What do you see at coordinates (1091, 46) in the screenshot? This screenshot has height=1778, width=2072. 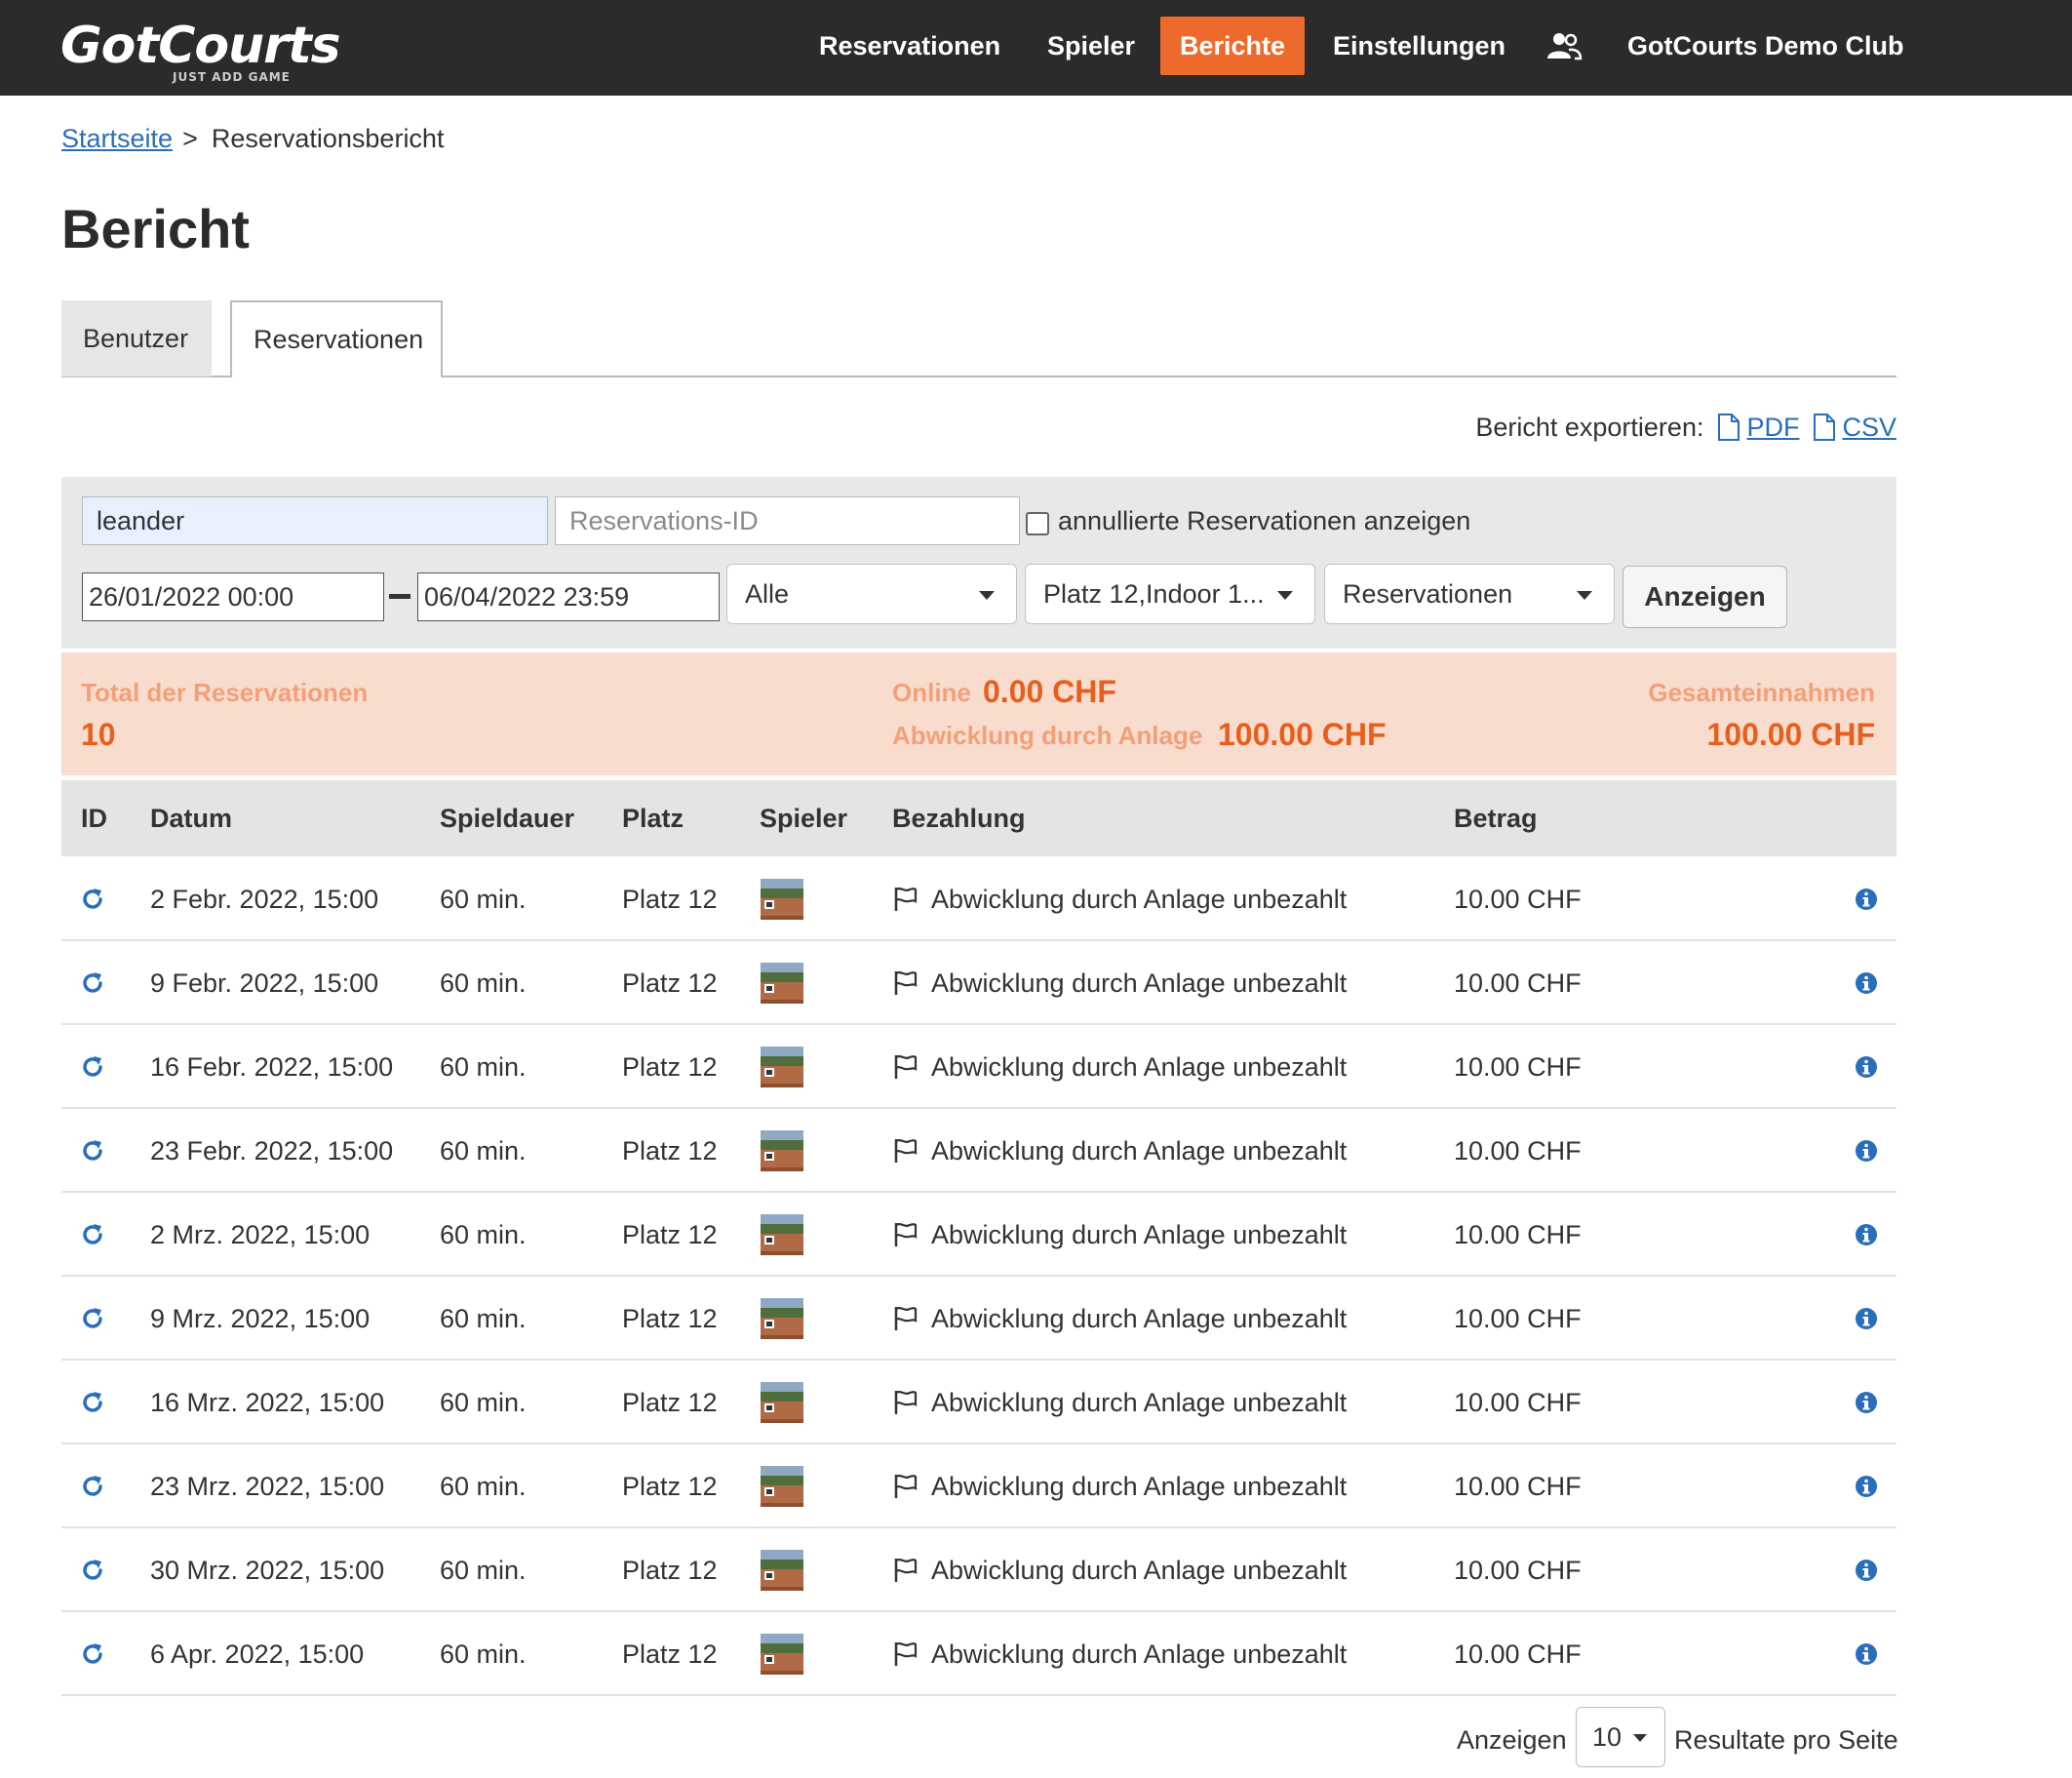 I see `nav-spieler: Spieler` at bounding box center [1091, 46].